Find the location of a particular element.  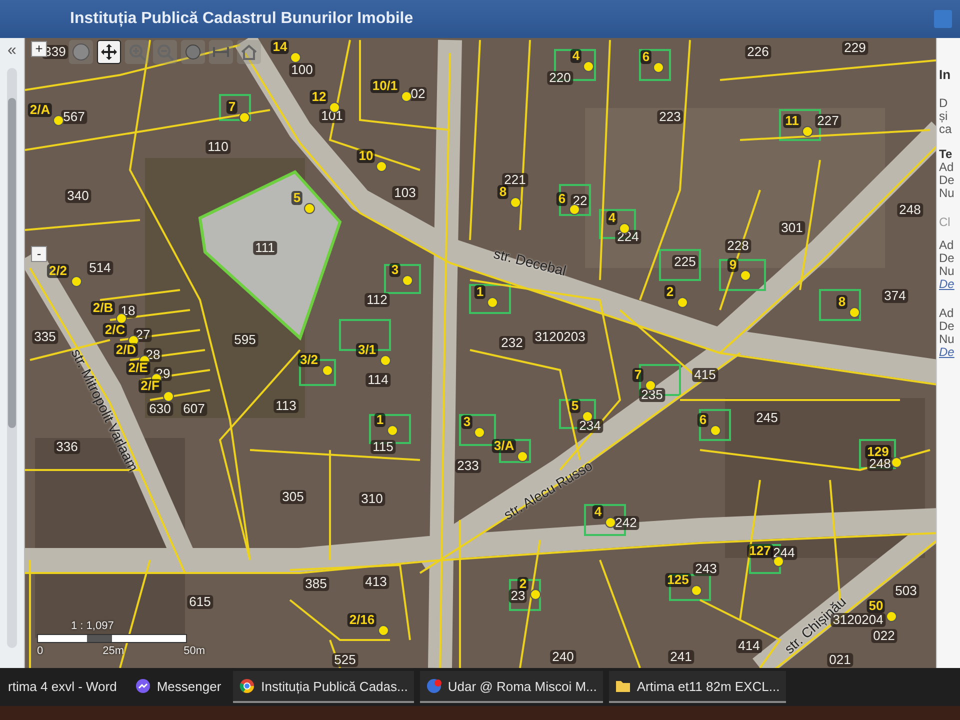

scrollbar is located at coordinates (12, 358).